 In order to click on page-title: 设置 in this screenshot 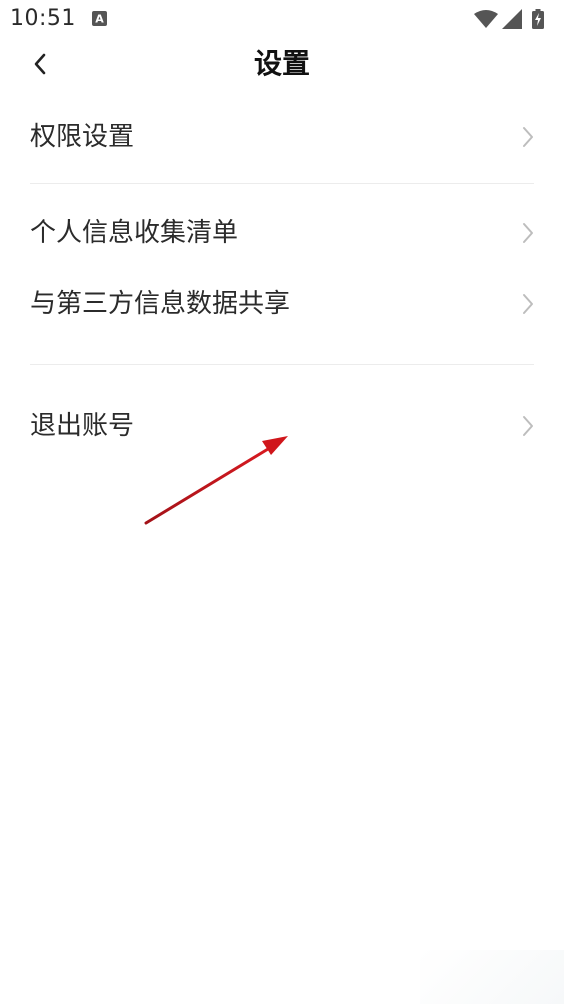, I will do `click(281, 63)`.